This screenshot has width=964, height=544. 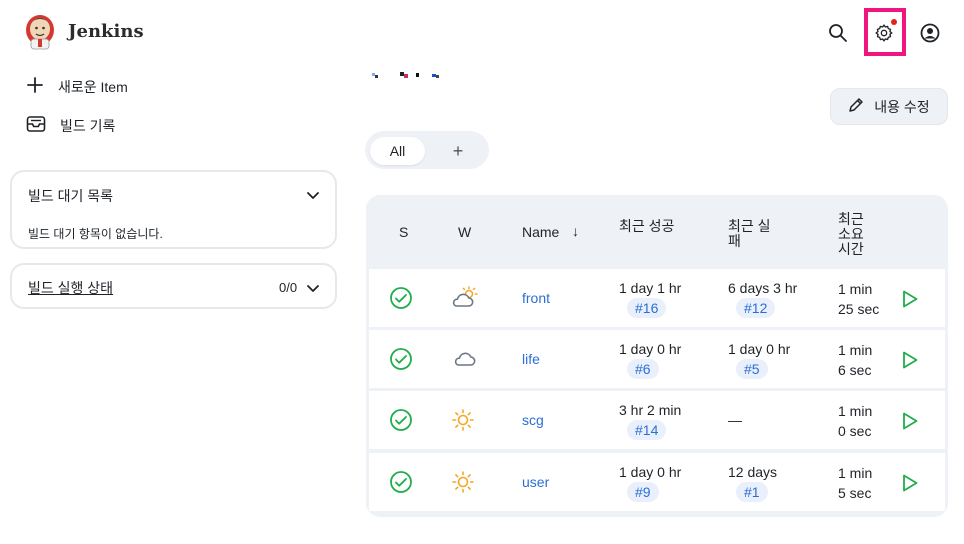 What do you see at coordinates (855, 431) in the screenshot?
I see `duration-seconds: 0 sec` at bounding box center [855, 431].